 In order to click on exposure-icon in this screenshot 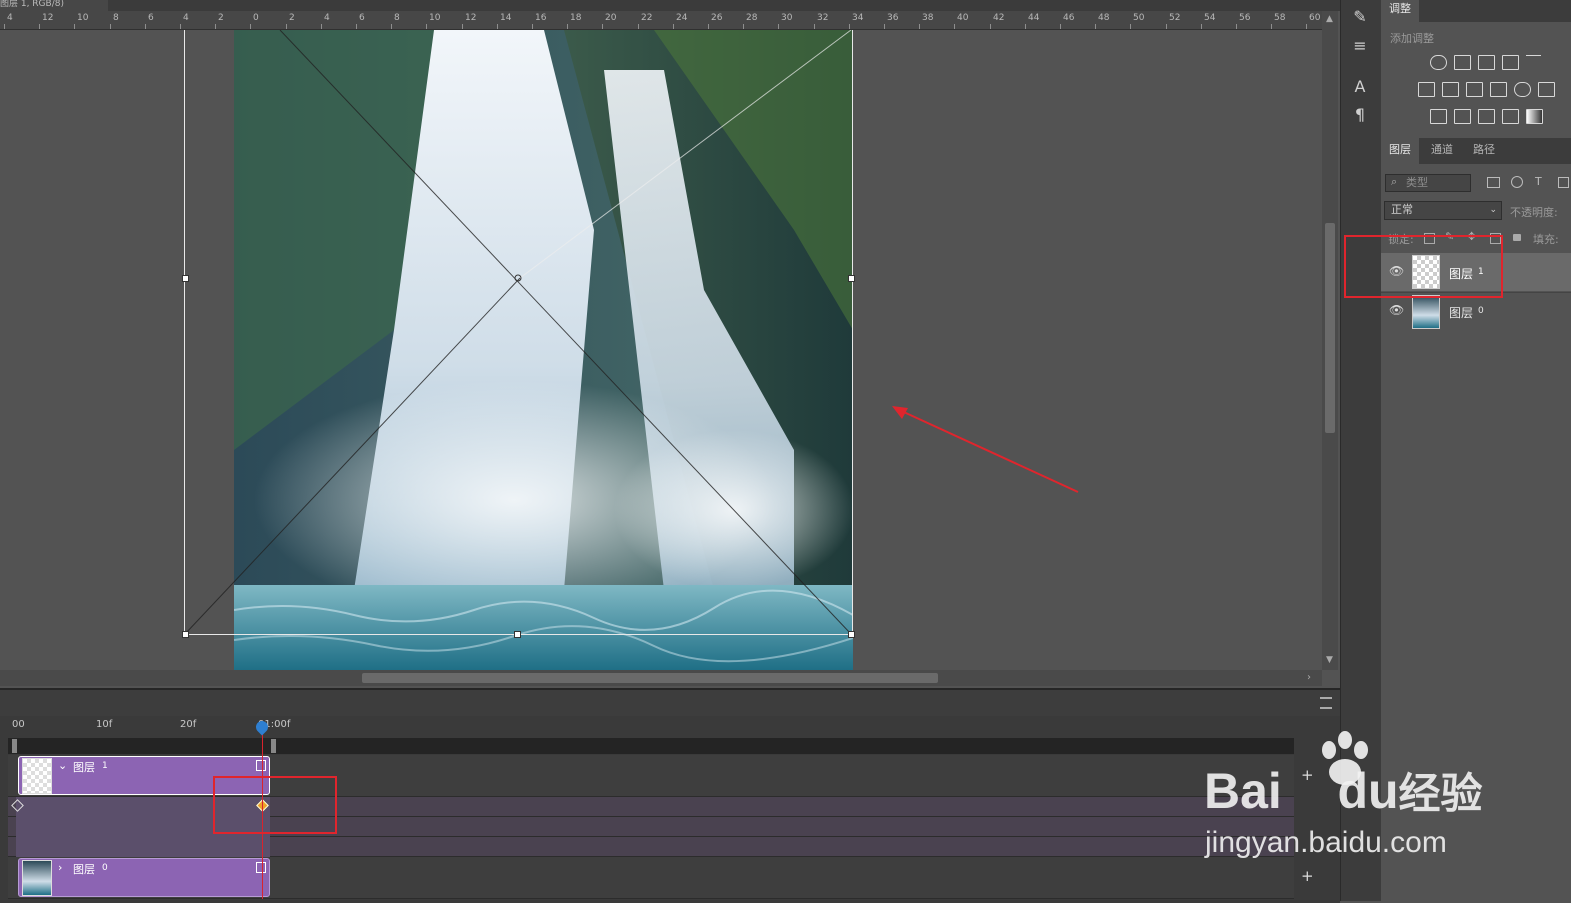, I will do `click(1510, 62)`.